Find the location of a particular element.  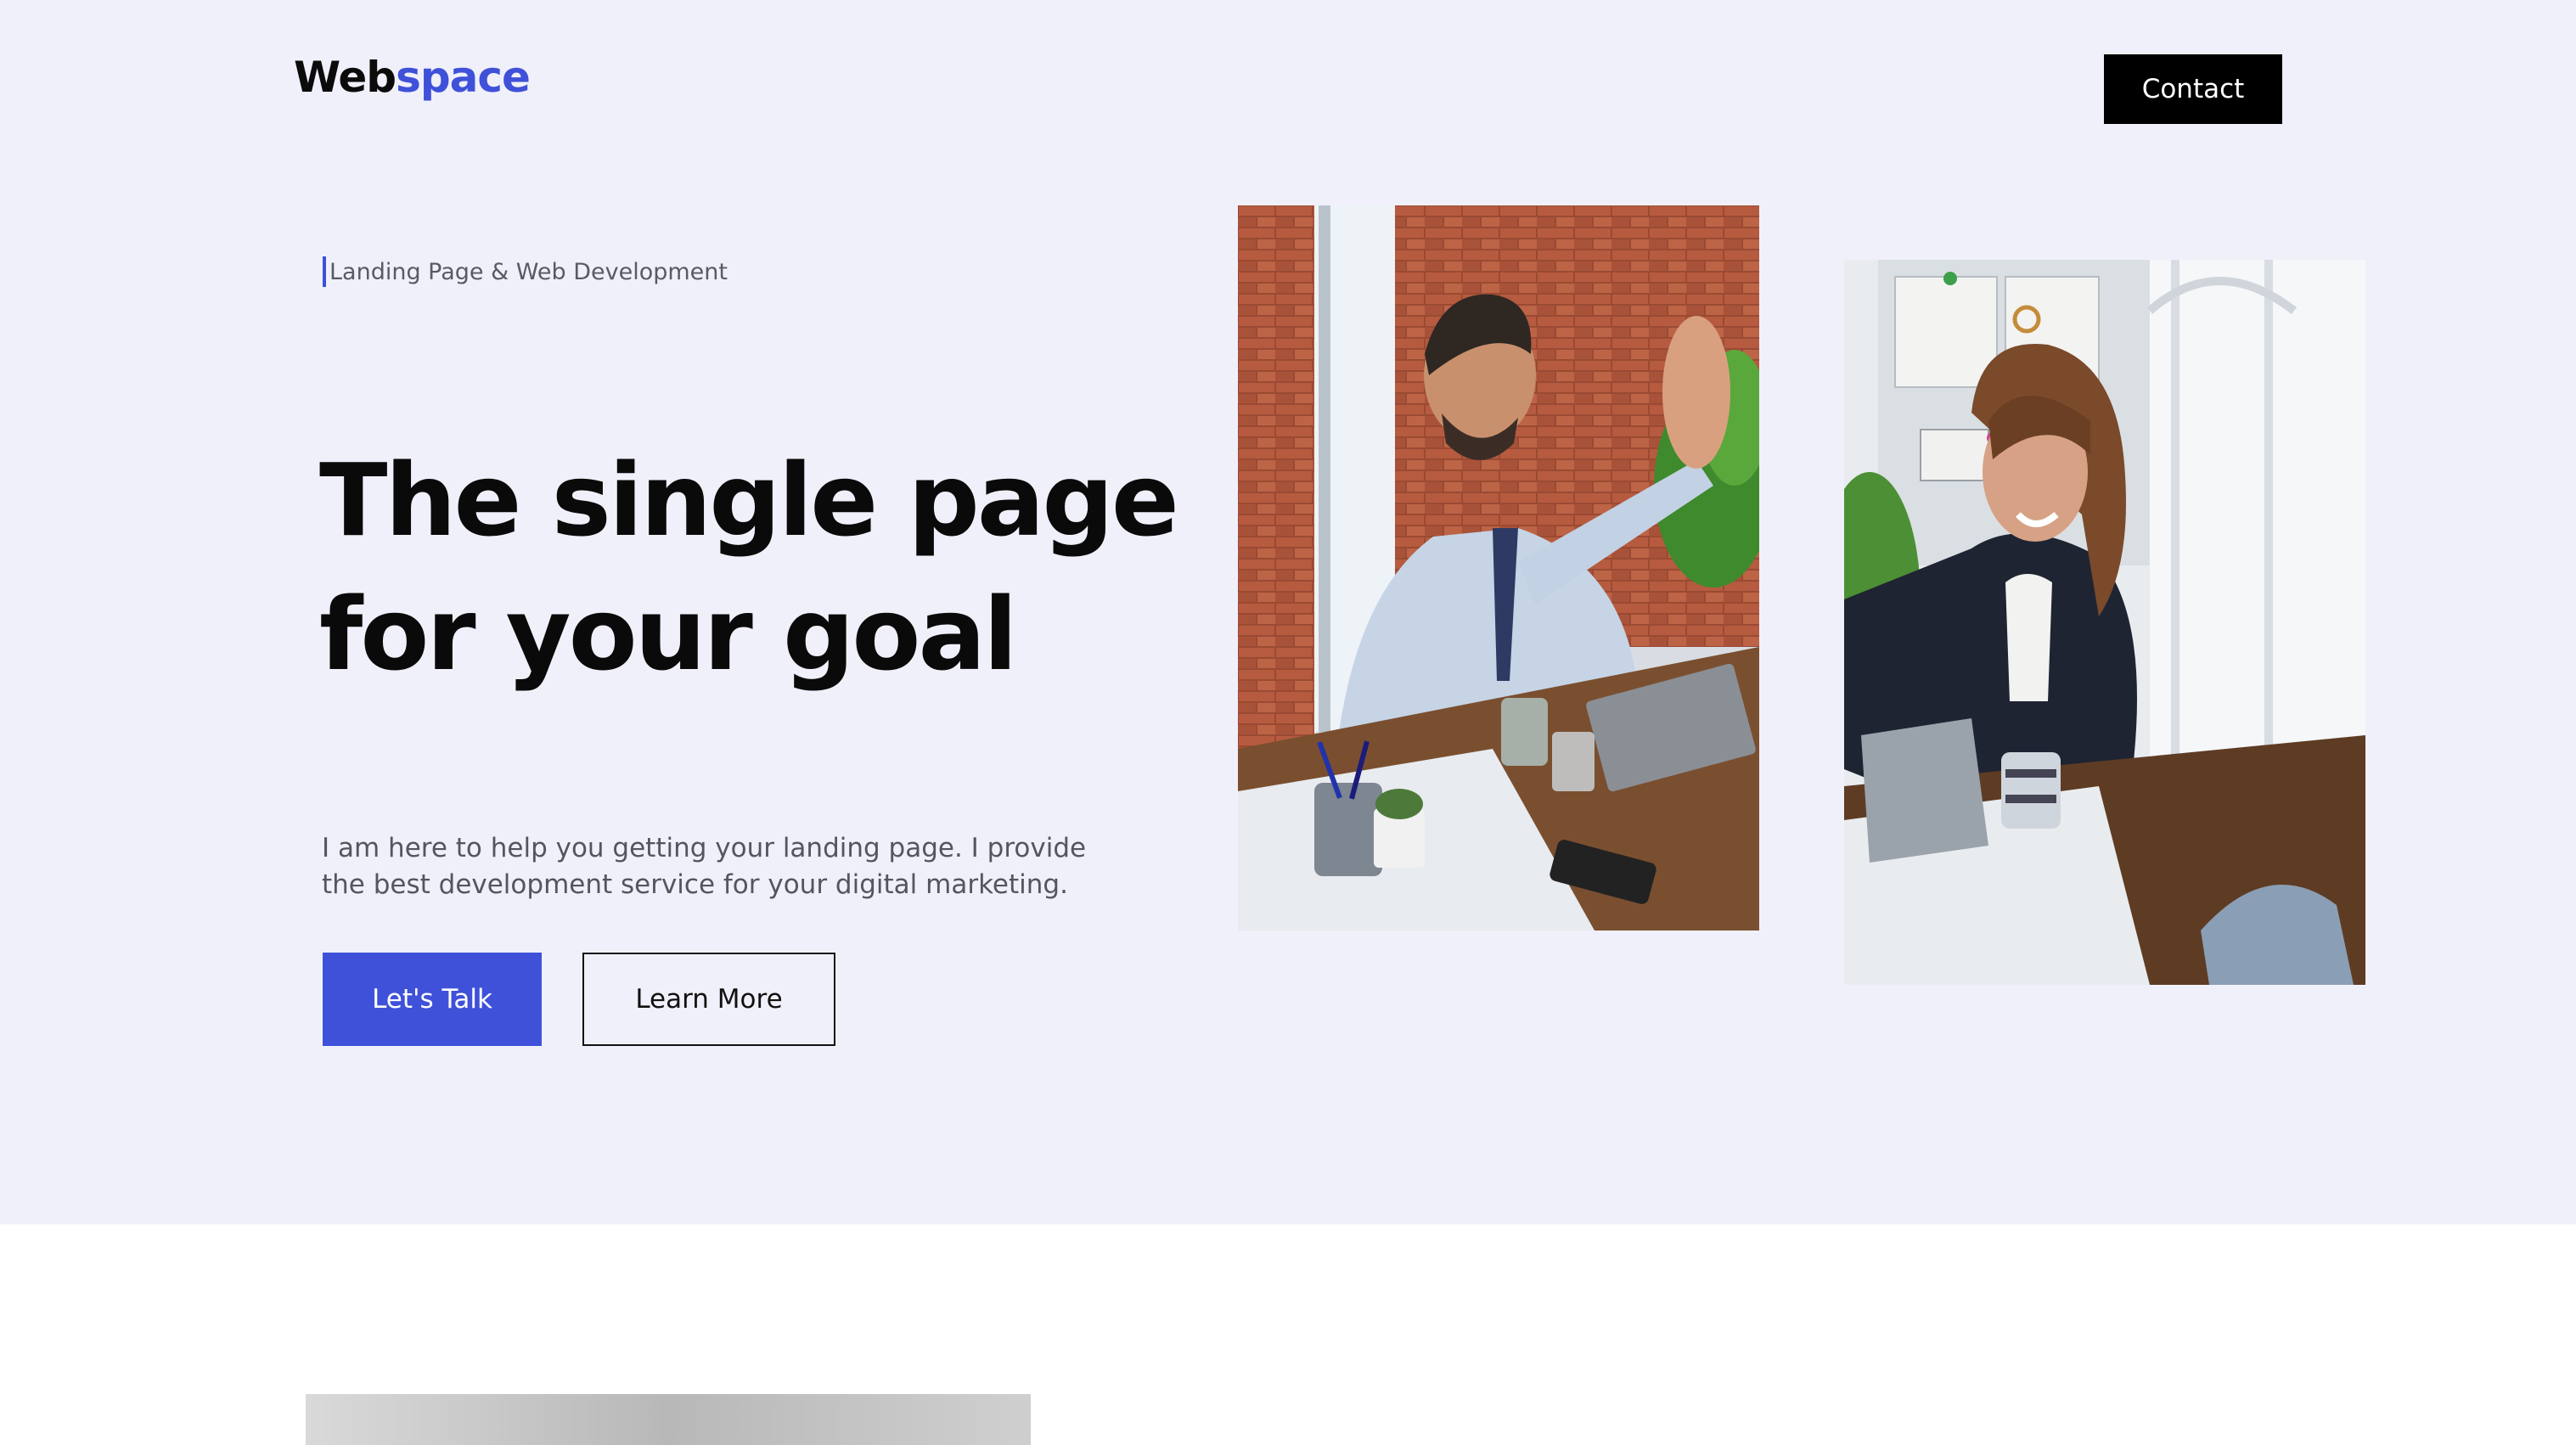

hero-headline: The single page for your goal is located at coordinates (749, 567).